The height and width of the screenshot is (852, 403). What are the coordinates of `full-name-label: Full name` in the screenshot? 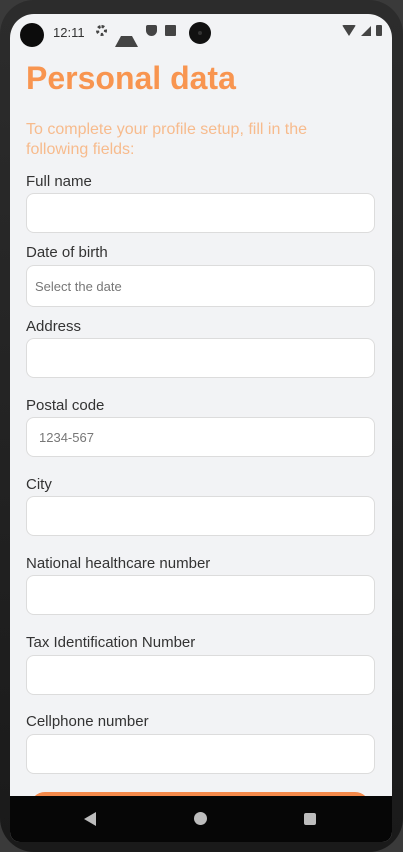 It's located at (59, 181).